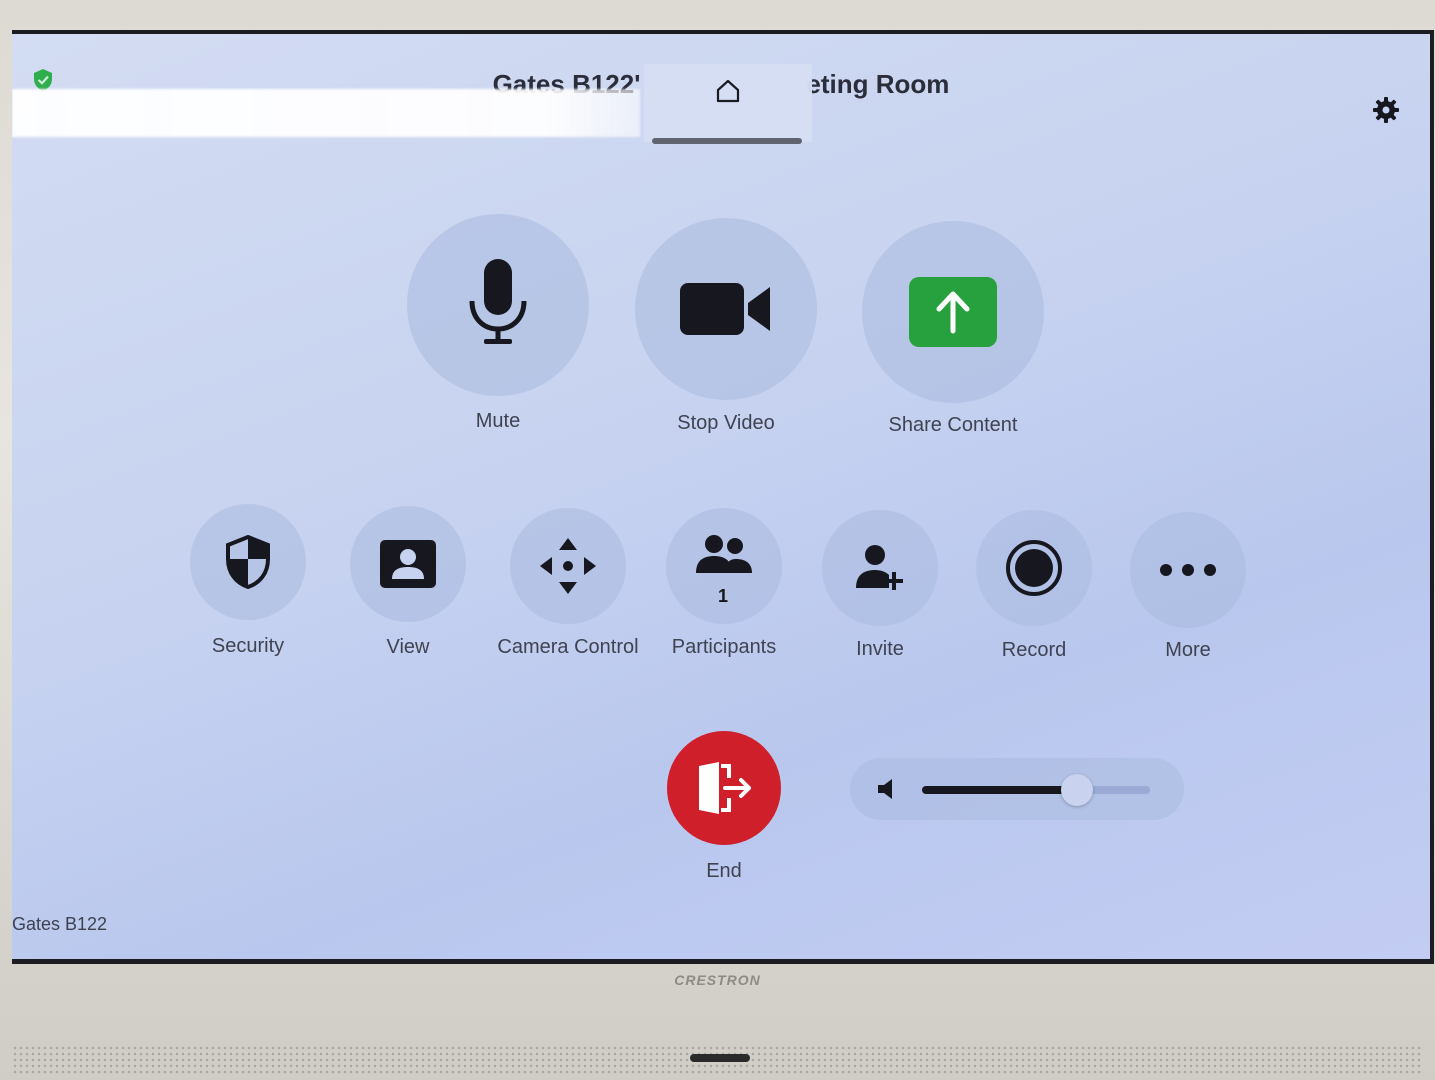 This screenshot has width=1435, height=1080. Describe the element at coordinates (498, 421) in the screenshot. I see `mute-label: Mute` at that location.